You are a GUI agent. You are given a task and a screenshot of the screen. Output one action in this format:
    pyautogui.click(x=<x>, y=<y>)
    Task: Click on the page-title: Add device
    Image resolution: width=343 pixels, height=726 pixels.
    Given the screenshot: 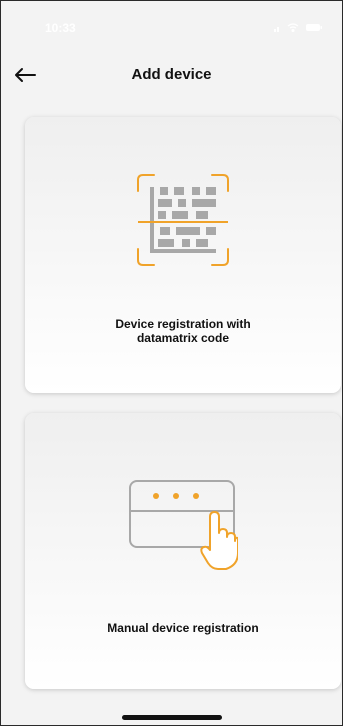 What is the action you would take?
    pyautogui.click(x=171, y=74)
    